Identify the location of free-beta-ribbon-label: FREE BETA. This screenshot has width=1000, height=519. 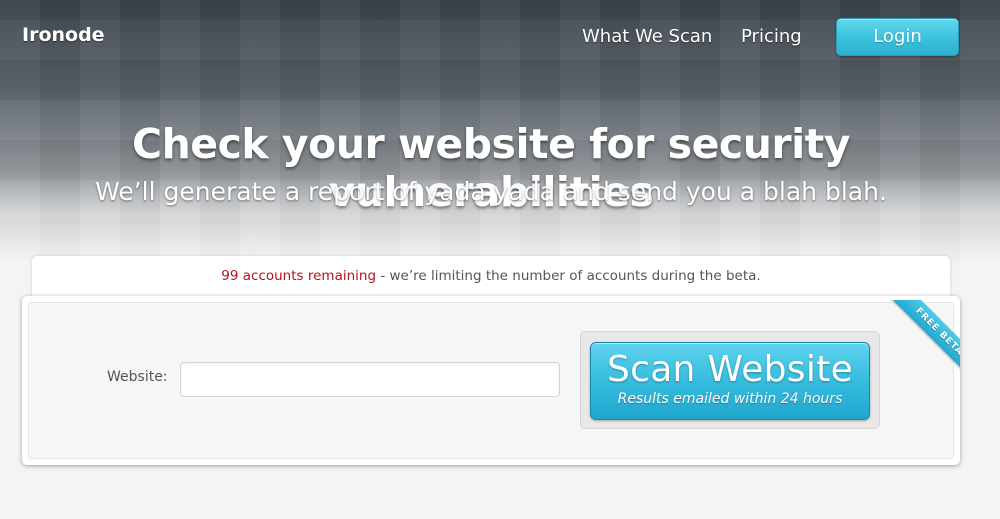
(922, 341).